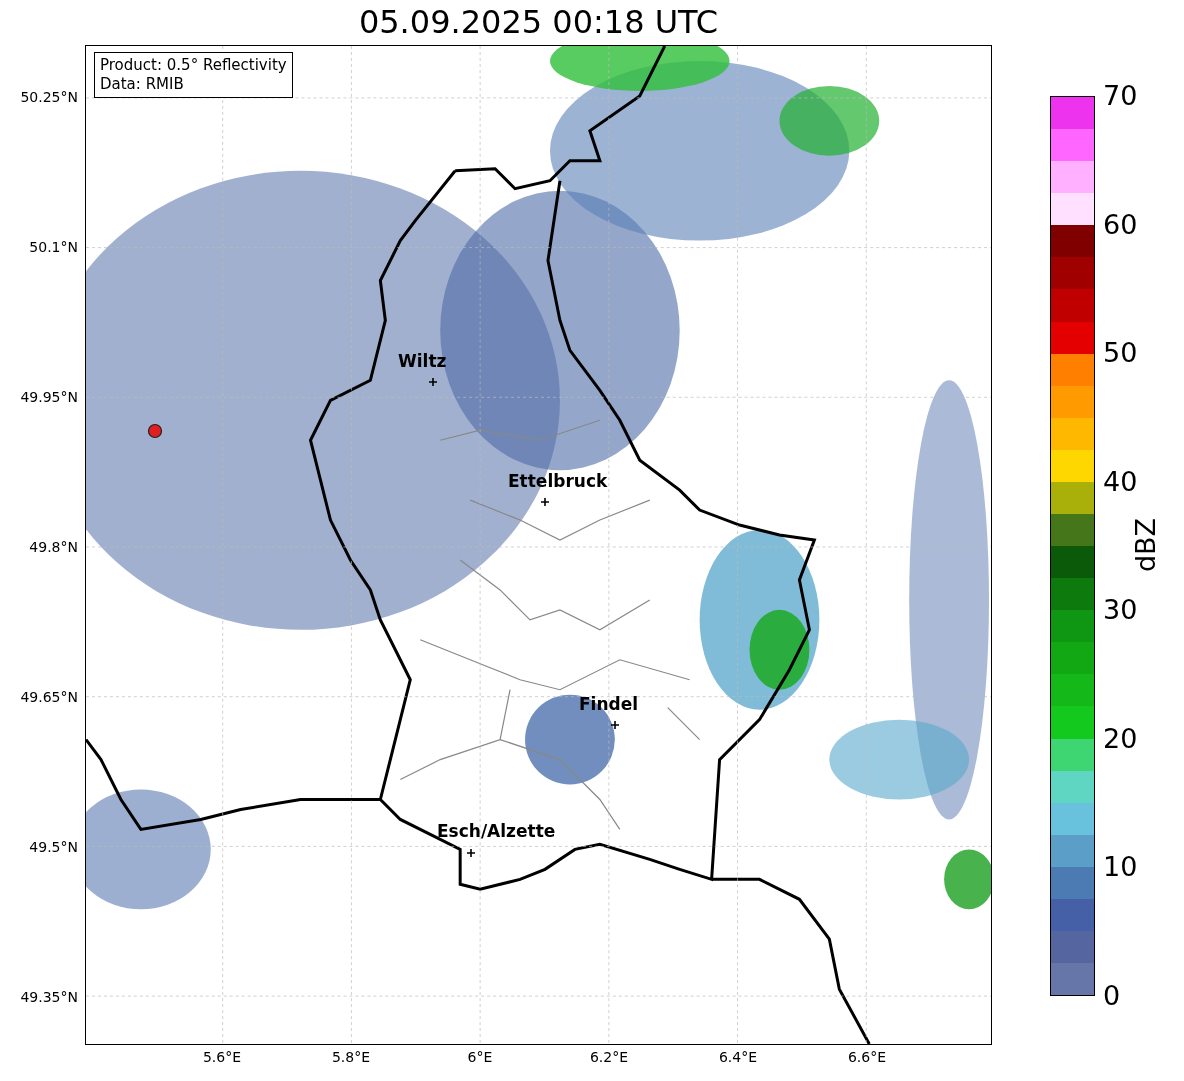 Image resolution: width=1184 pixels, height=1081 pixels. What do you see at coordinates (1120, 610) in the screenshot?
I see `colorbar-tick-label: 30` at bounding box center [1120, 610].